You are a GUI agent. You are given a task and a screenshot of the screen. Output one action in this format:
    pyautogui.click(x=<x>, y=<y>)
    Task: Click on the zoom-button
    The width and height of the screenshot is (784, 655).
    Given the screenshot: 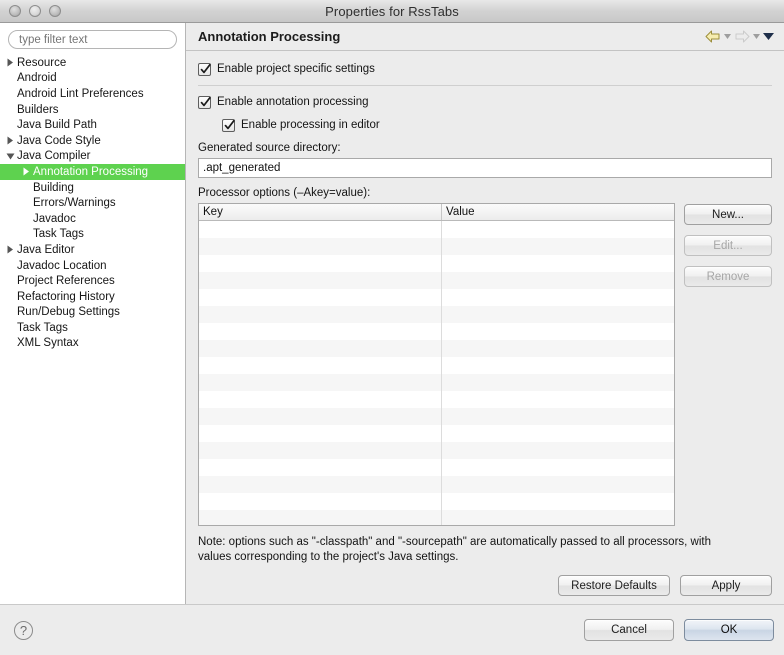 What is the action you would take?
    pyautogui.click(x=55, y=11)
    